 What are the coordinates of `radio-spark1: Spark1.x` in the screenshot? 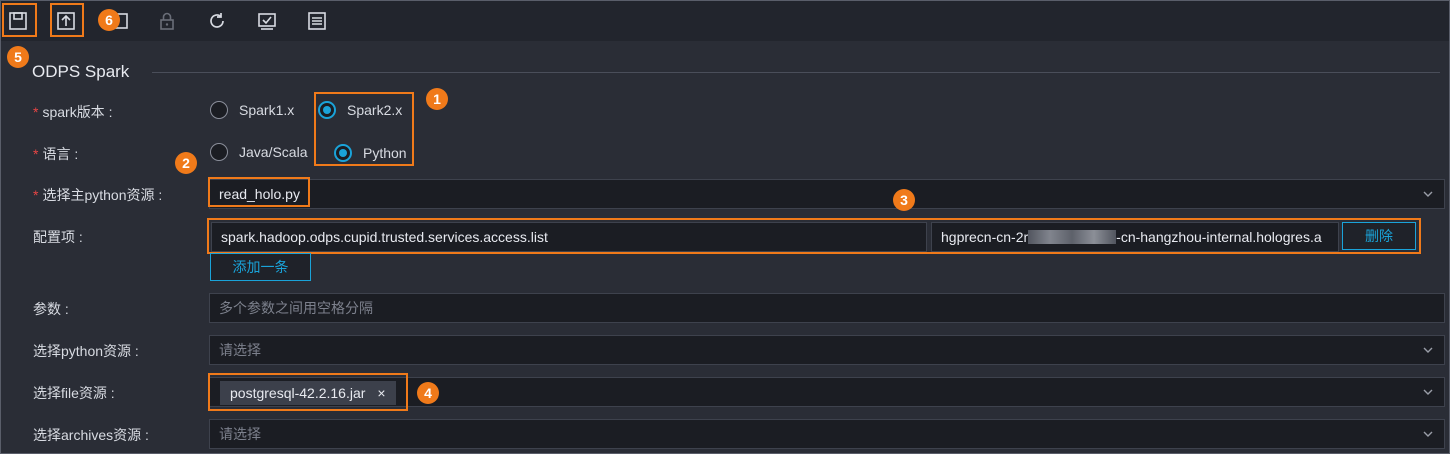 It's located at (252, 110).